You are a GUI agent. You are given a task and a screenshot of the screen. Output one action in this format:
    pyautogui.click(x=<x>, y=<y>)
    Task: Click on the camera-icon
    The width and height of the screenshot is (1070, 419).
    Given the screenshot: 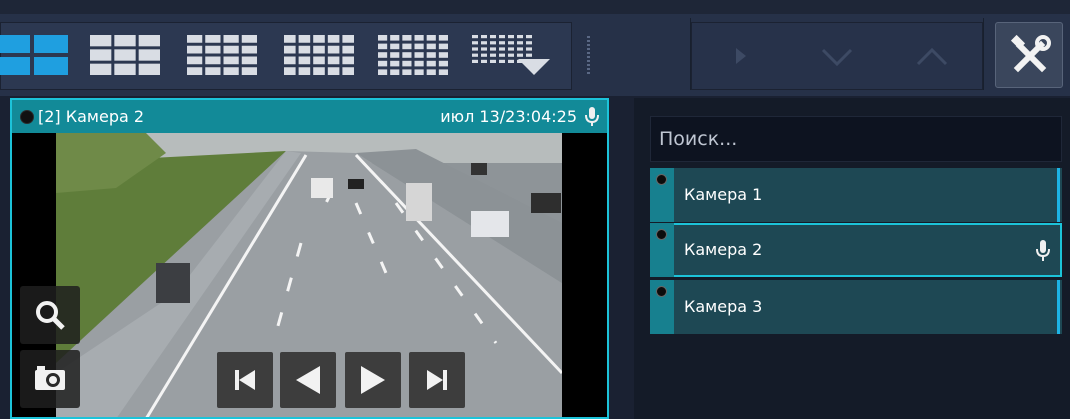 What is the action you would take?
    pyautogui.click(x=50, y=378)
    